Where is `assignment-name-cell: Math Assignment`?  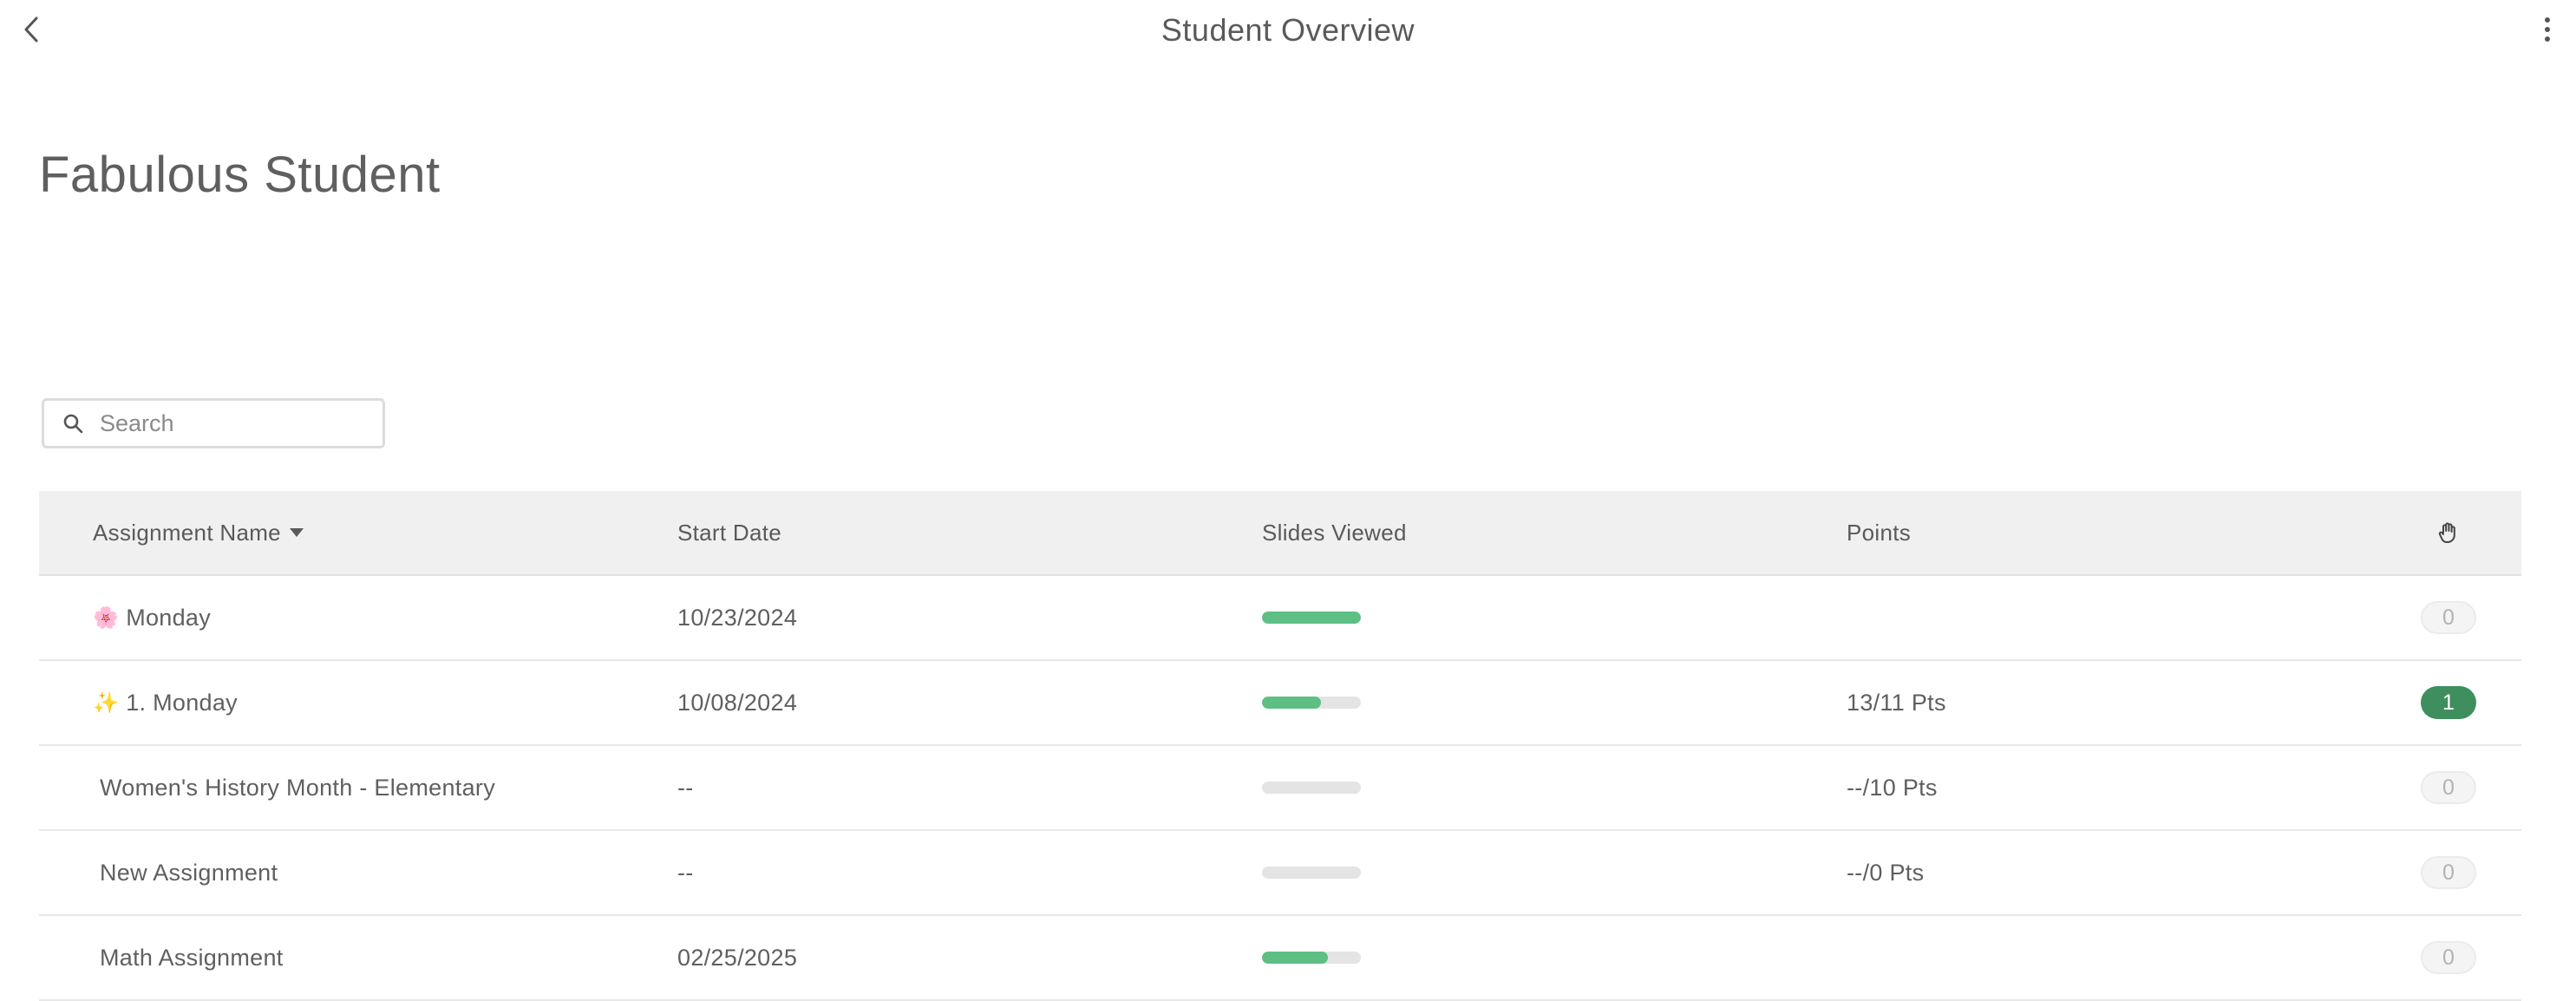 assignment-name-cell: Math Assignment is located at coordinates (188, 958).